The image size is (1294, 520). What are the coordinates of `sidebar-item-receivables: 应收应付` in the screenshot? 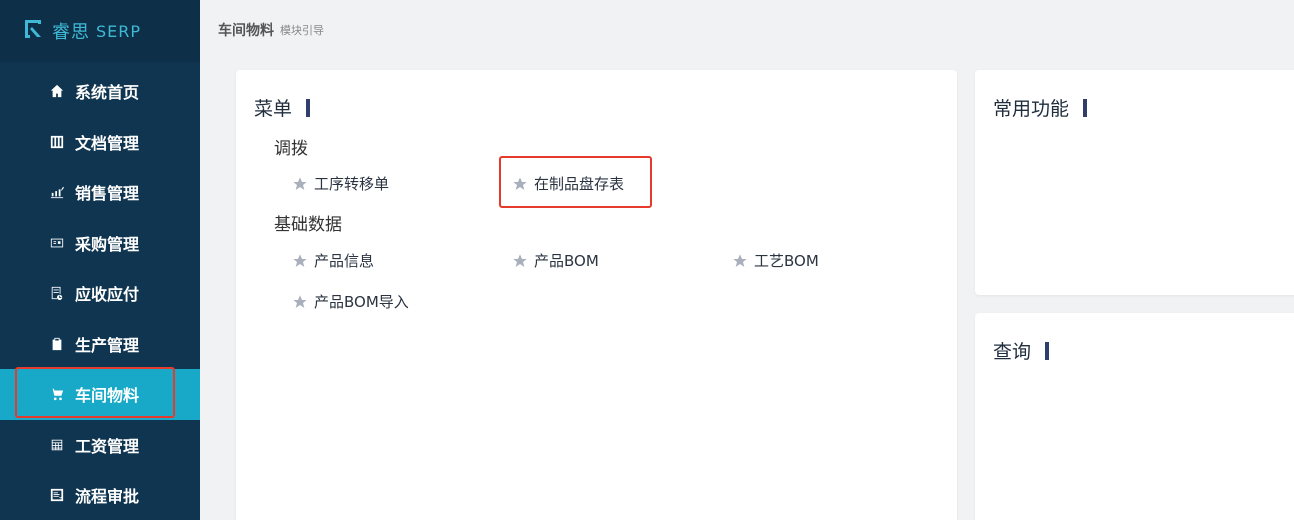 It's located at (100, 293).